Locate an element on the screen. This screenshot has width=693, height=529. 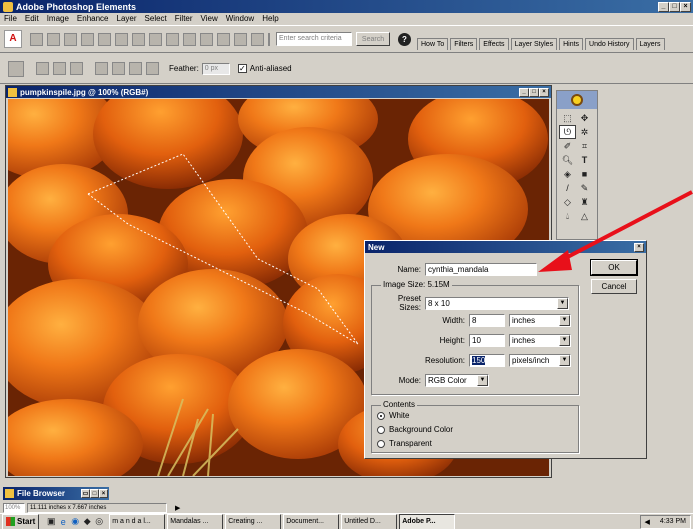
width-unit-select: inches ▼ is located at coordinates (540, 320).